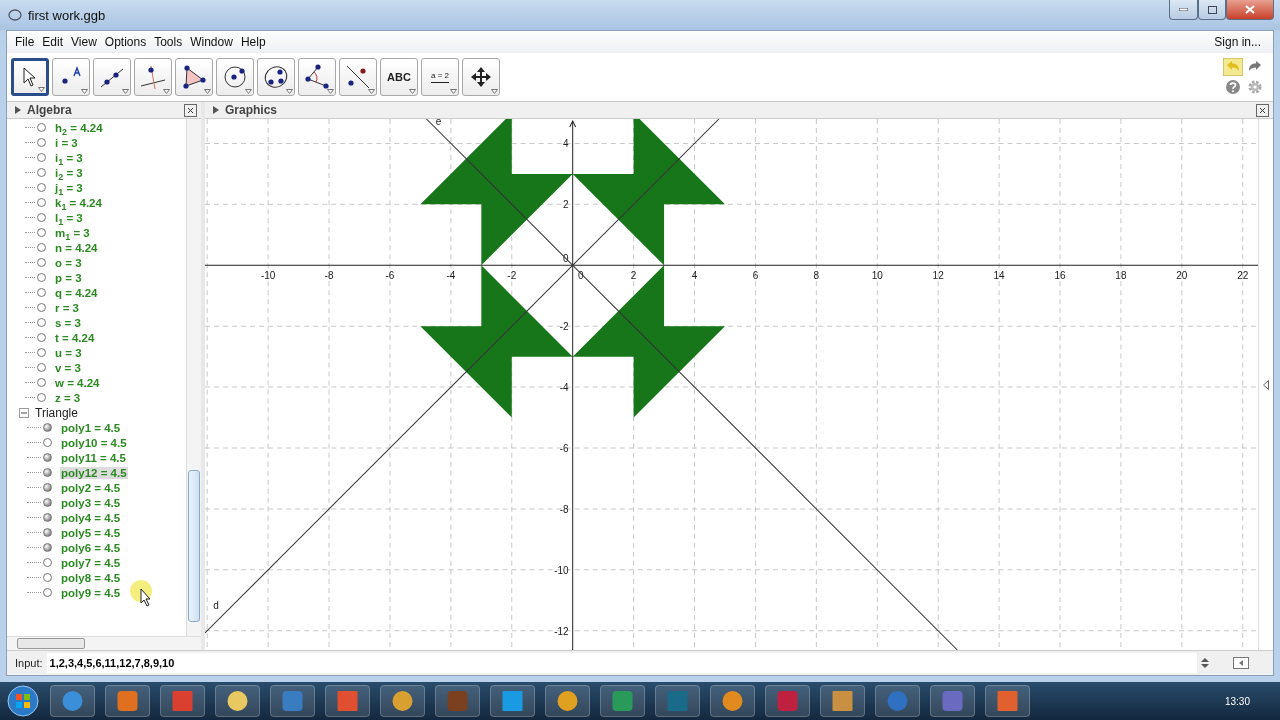 The height and width of the screenshot is (720, 1280). What do you see at coordinates (440, 77) in the screenshot?
I see `tool-button: a = 2` at bounding box center [440, 77].